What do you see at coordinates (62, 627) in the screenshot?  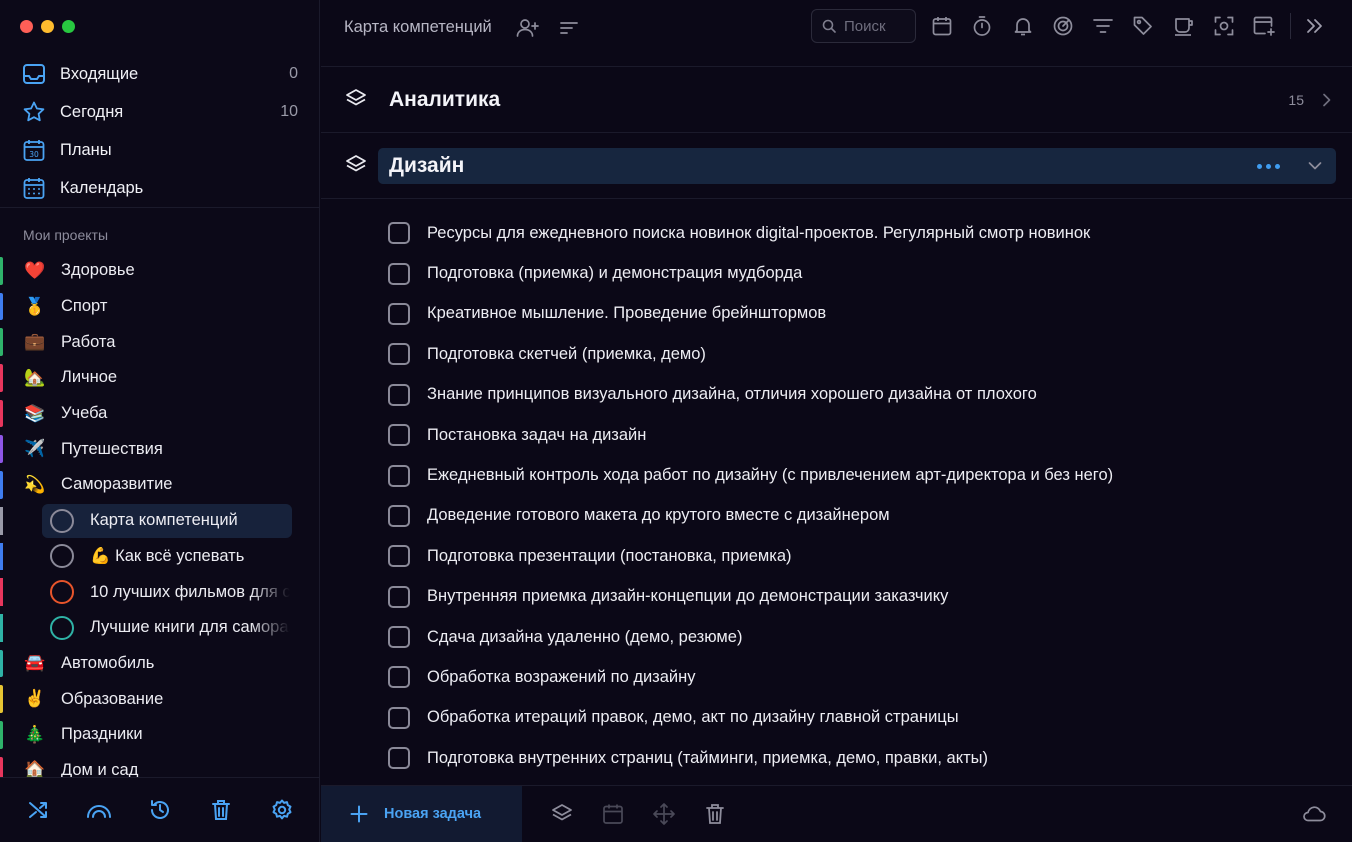 I see `progress-ring-icon` at bounding box center [62, 627].